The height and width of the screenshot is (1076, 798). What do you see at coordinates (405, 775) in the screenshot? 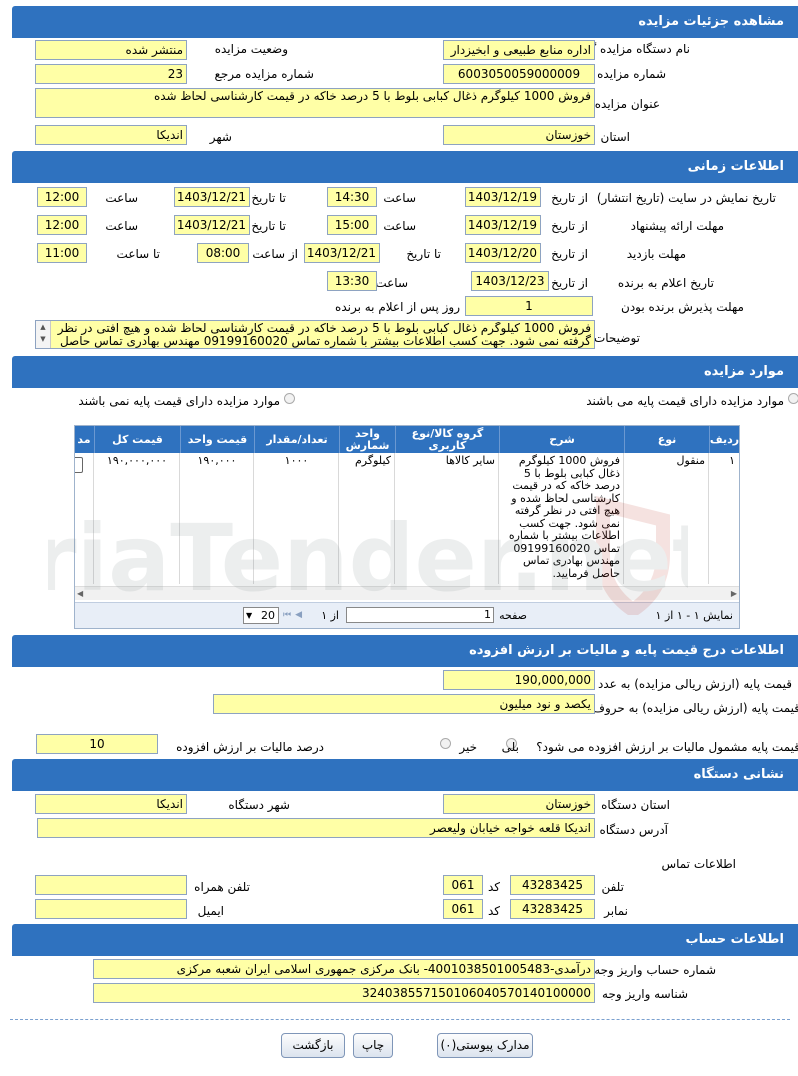
I see `section-header-address: نشانی دستگاه` at bounding box center [405, 775].